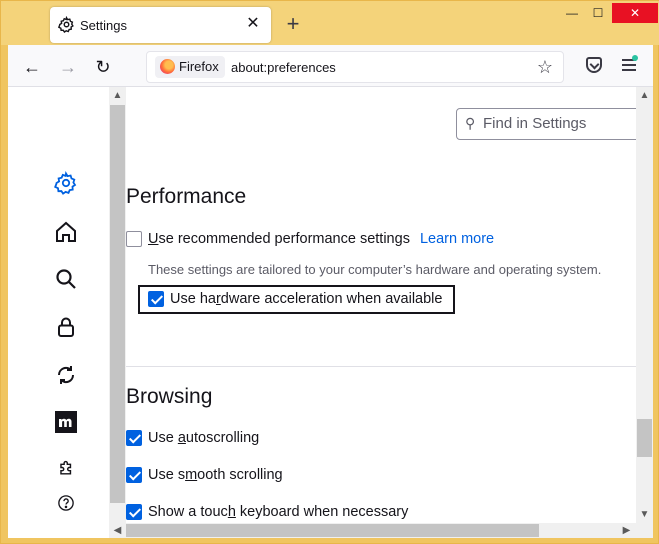 This screenshot has width=659, height=544. I want to click on autoscroll-row: Use autoscrolling, so click(192, 438).